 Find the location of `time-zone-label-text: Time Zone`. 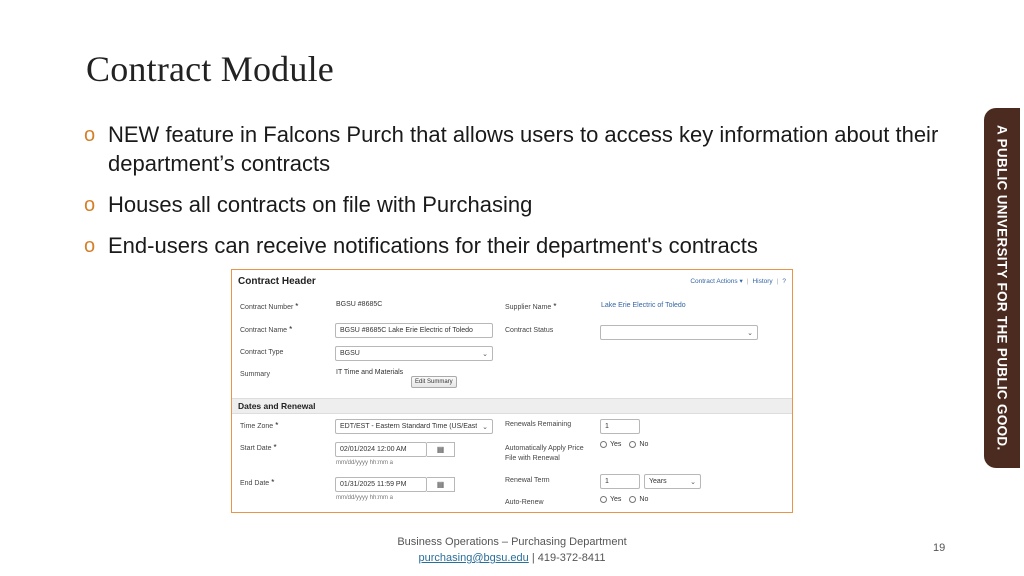

time-zone-label-text: Time Zone is located at coordinates (257, 426).